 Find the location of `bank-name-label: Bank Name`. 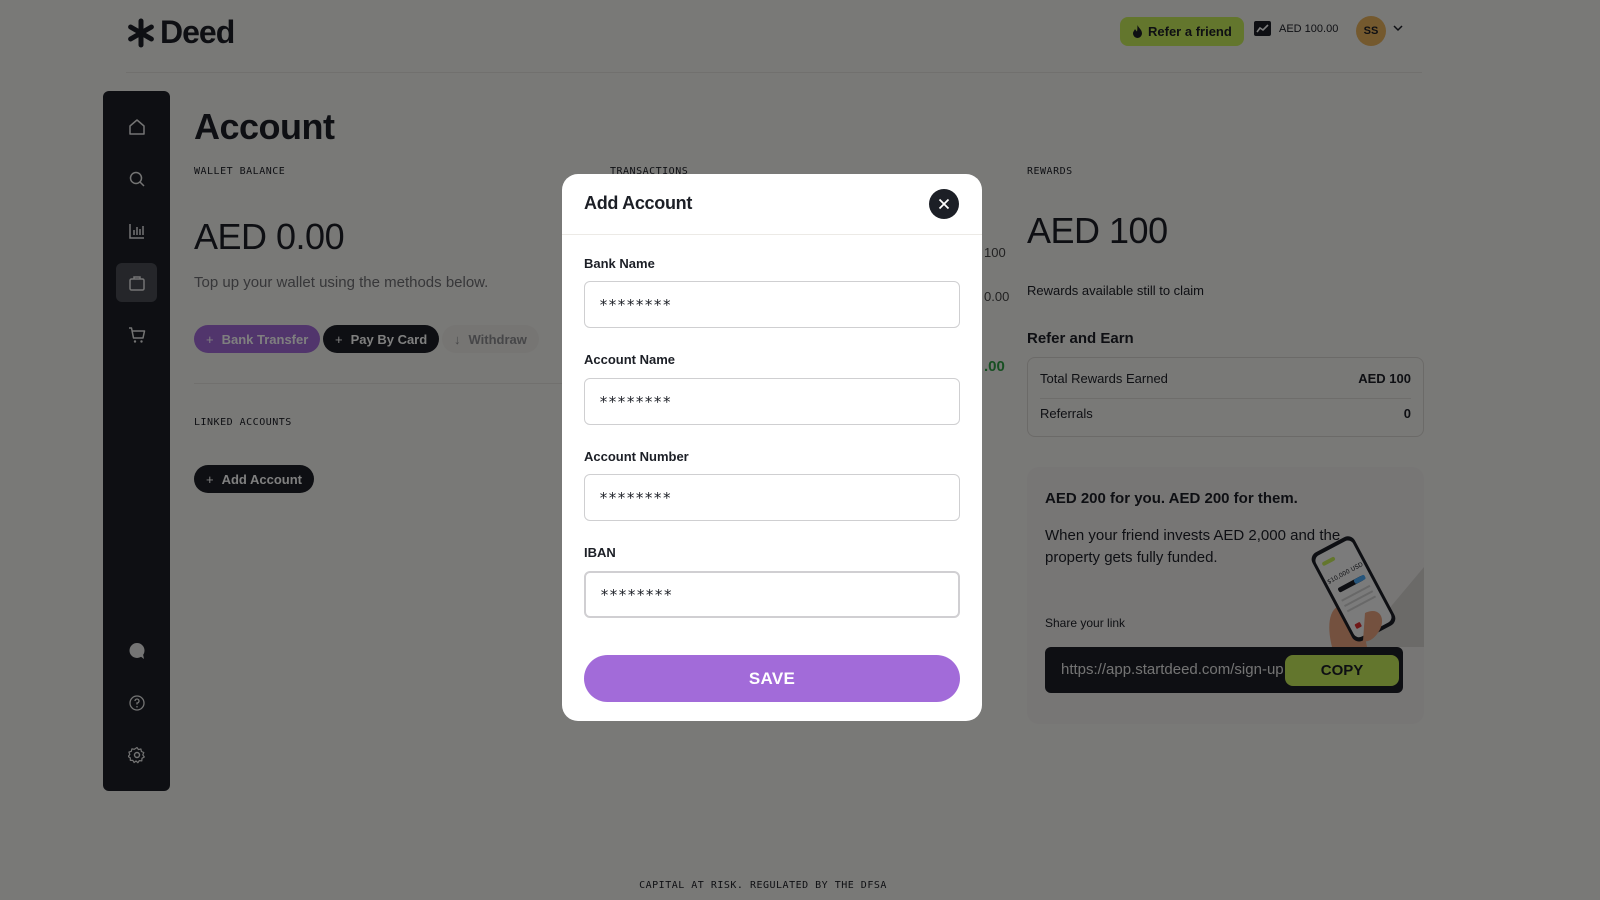

bank-name-label: Bank Name is located at coordinates (619, 263).